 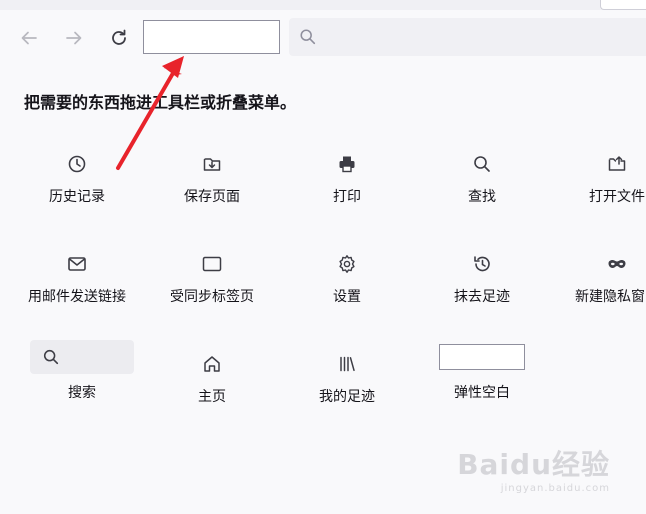 I want to click on palette-heading: 把需要的东西拖进工具栏或折叠菜单。, so click(x=160, y=102).